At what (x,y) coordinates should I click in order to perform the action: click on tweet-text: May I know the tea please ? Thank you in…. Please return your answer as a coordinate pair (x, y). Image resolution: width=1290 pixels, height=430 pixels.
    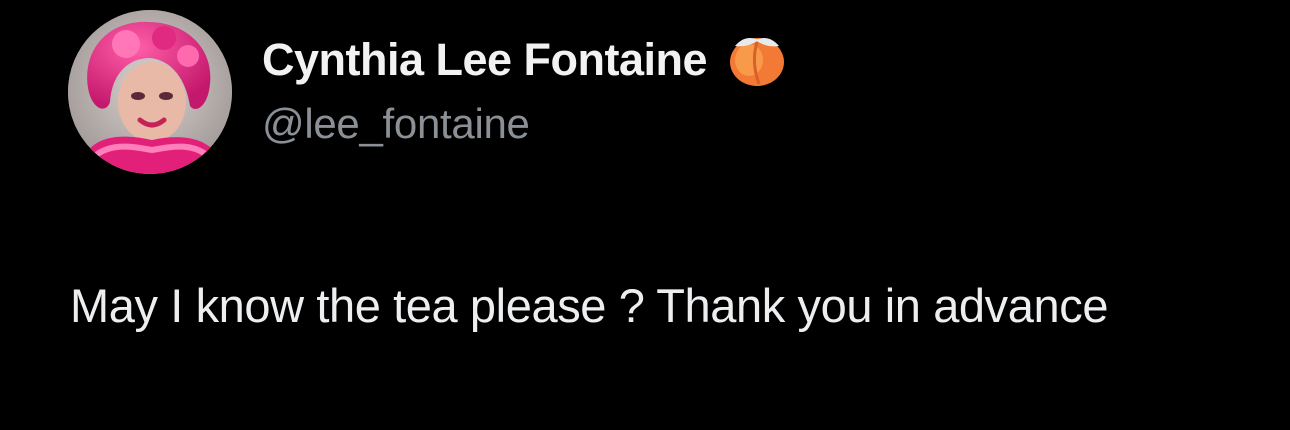
    Looking at the image, I should click on (589, 305).